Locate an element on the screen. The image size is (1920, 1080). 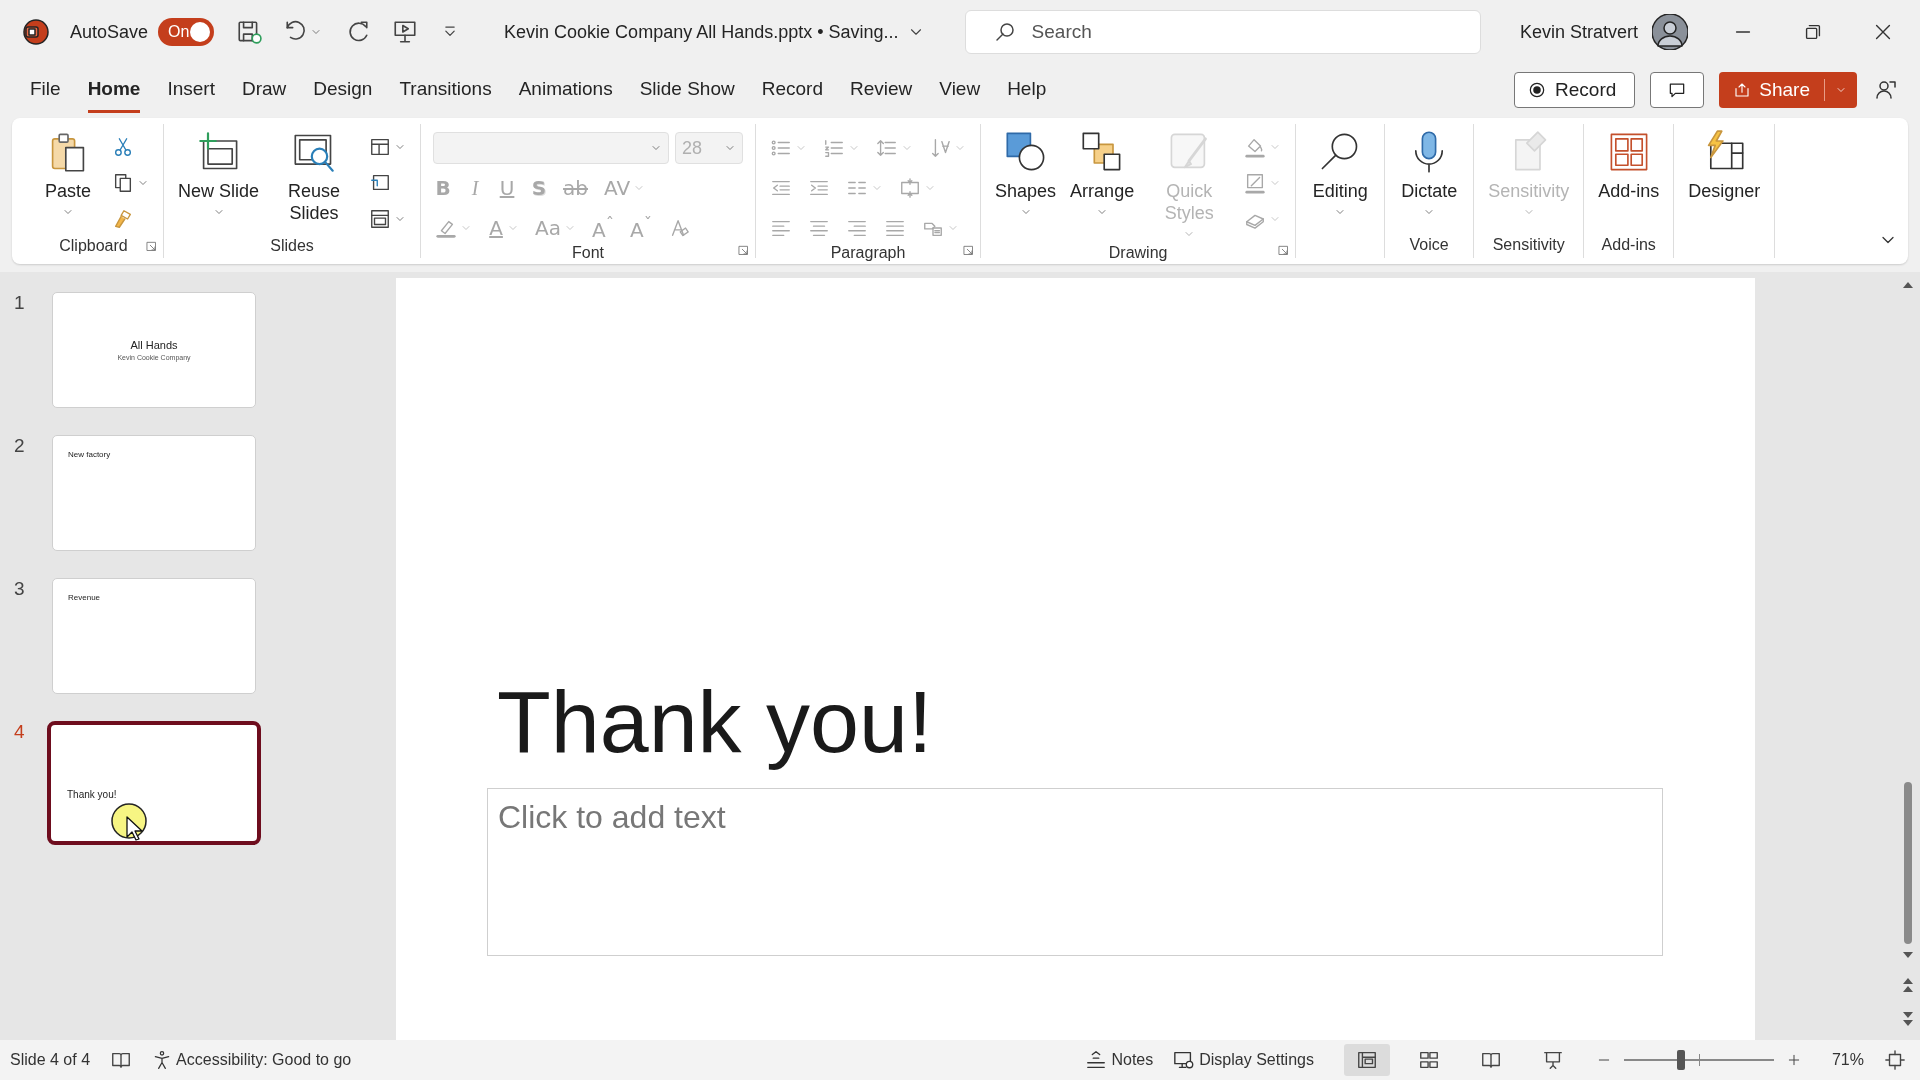
group-label: Add-ins is located at coordinates (1628, 245).